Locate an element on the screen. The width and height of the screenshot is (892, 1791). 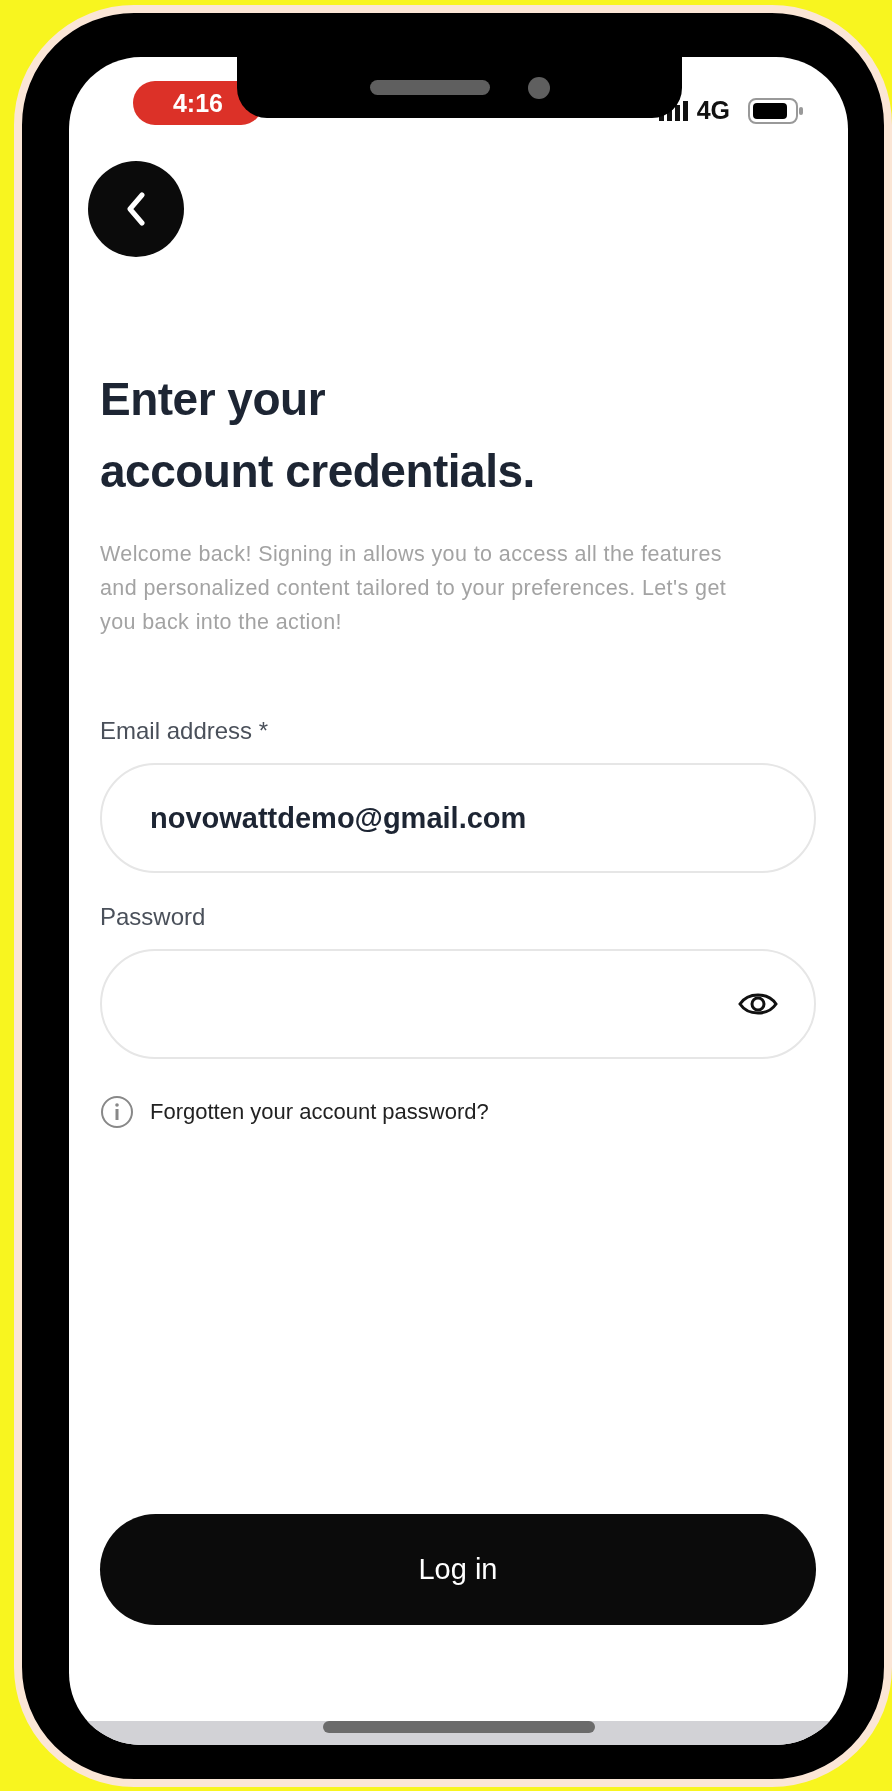
network-label: 4G is located at coordinates (713, 110).